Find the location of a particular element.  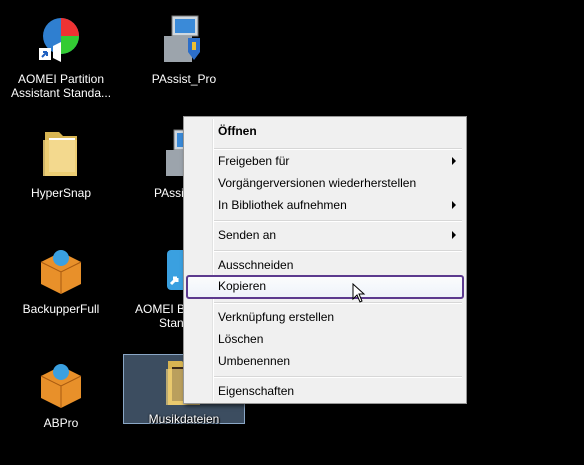

desktop-icon-passist-pro: PAssist_Pro is located at coordinates (184, 50).